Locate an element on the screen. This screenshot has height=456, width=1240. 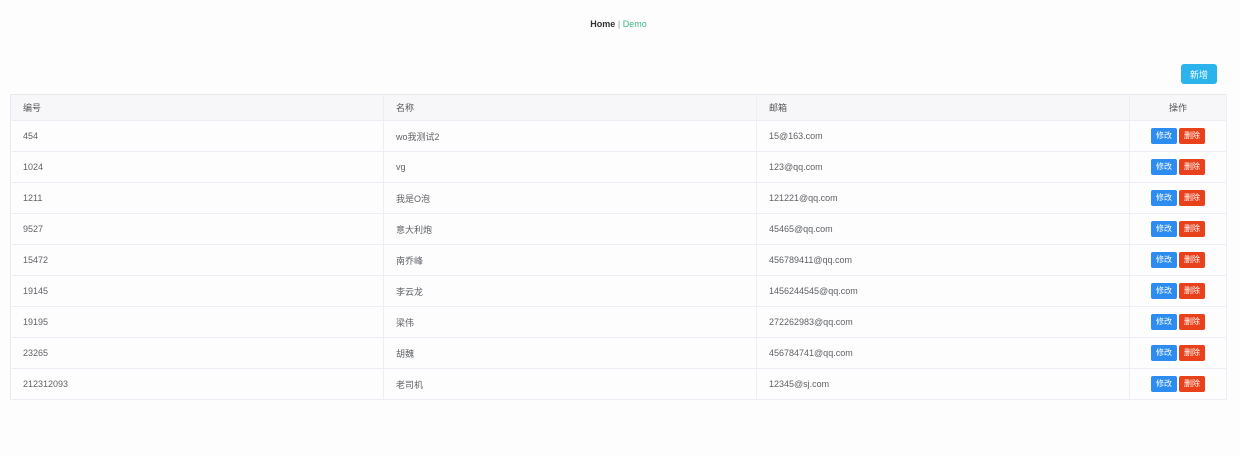
table-row: 19195 梁伟 272262983@qq.com 修改 删除 is located at coordinates (618, 322).